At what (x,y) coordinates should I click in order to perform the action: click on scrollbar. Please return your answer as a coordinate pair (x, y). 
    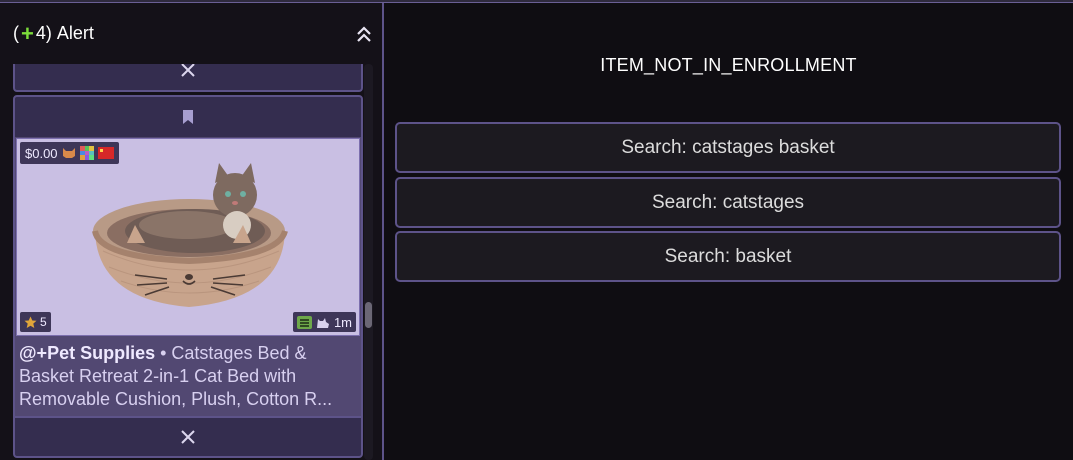
    Looking at the image, I should click on (368, 262).